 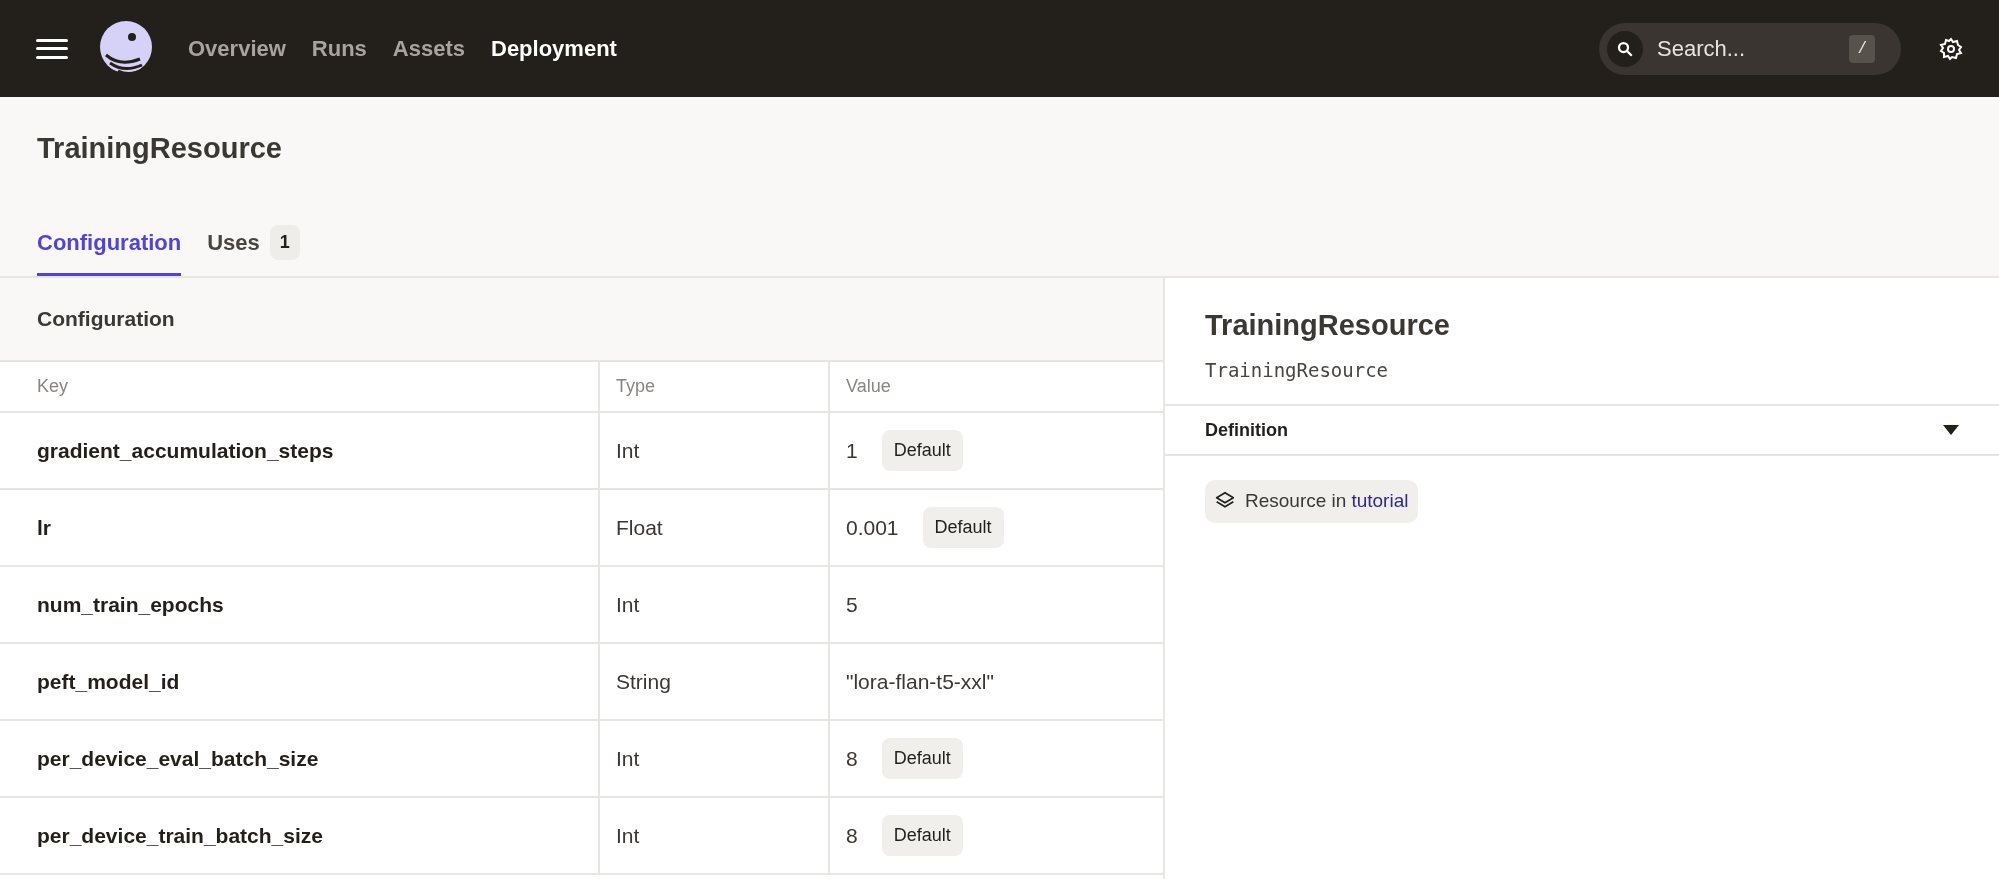 I want to click on tab: Uses 1, so click(x=253, y=244).